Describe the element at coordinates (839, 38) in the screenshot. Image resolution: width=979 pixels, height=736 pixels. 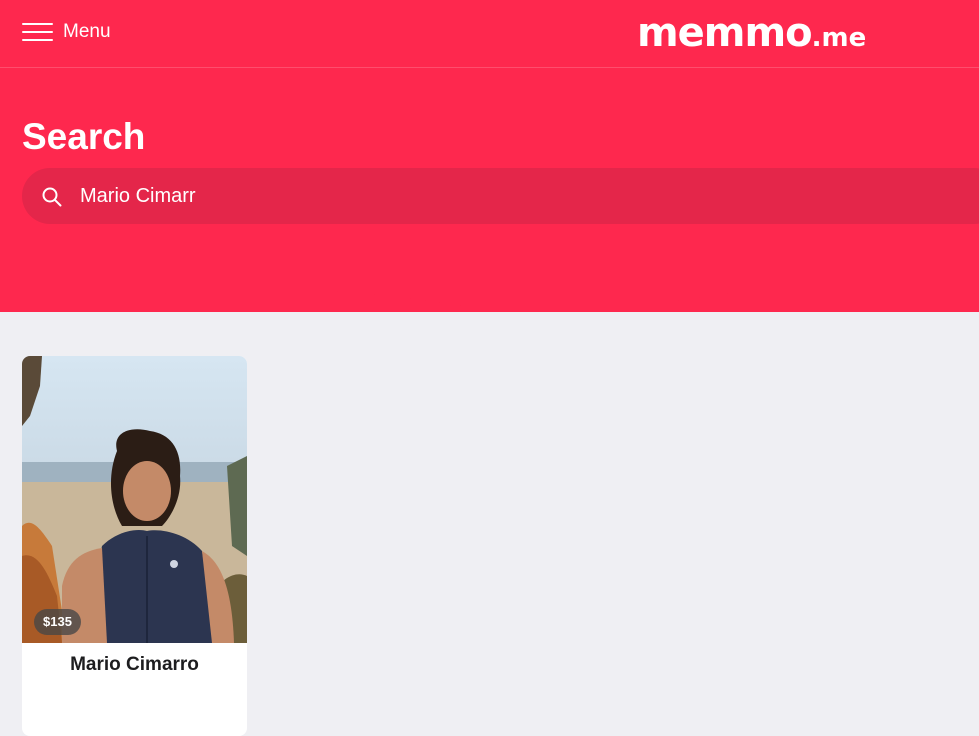
I see `logo-tld-text: .me` at that location.